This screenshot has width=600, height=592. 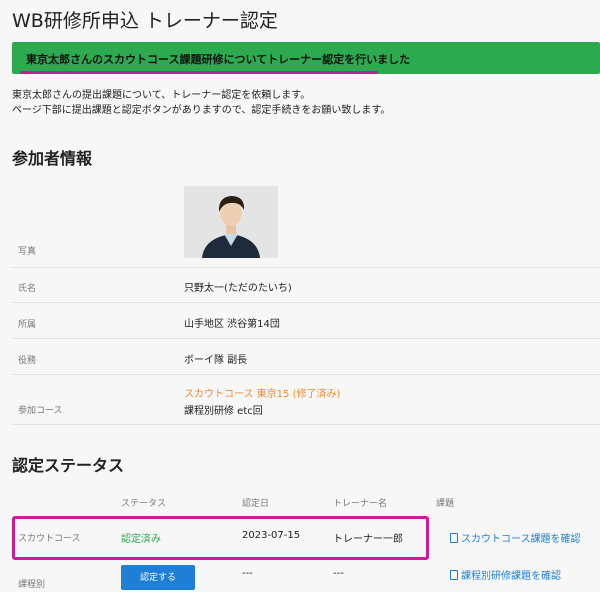 What do you see at coordinates (32, 585) in the screenshot?
I see `status-row-course: 課程別` at bounding box center [32, 585].